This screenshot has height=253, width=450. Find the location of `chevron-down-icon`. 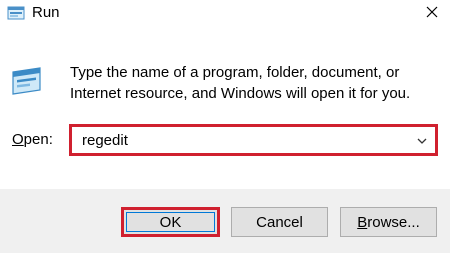

chevron-down-icon is located at coordinates (422, 140).